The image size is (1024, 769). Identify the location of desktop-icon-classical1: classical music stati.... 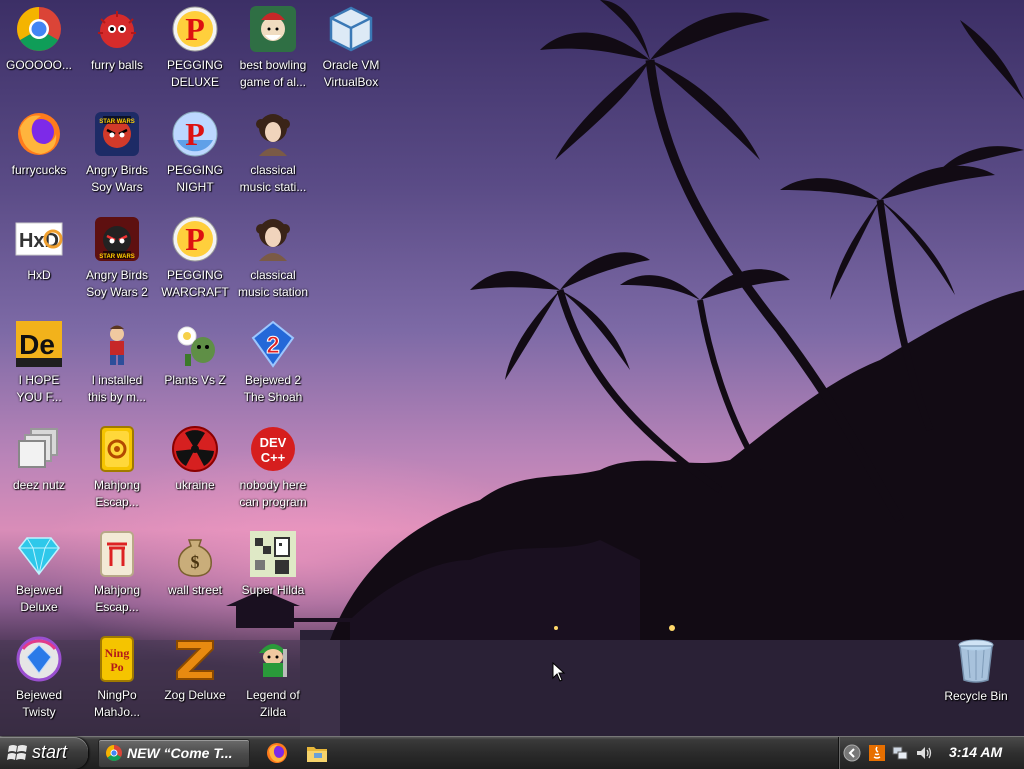
(273, 155).